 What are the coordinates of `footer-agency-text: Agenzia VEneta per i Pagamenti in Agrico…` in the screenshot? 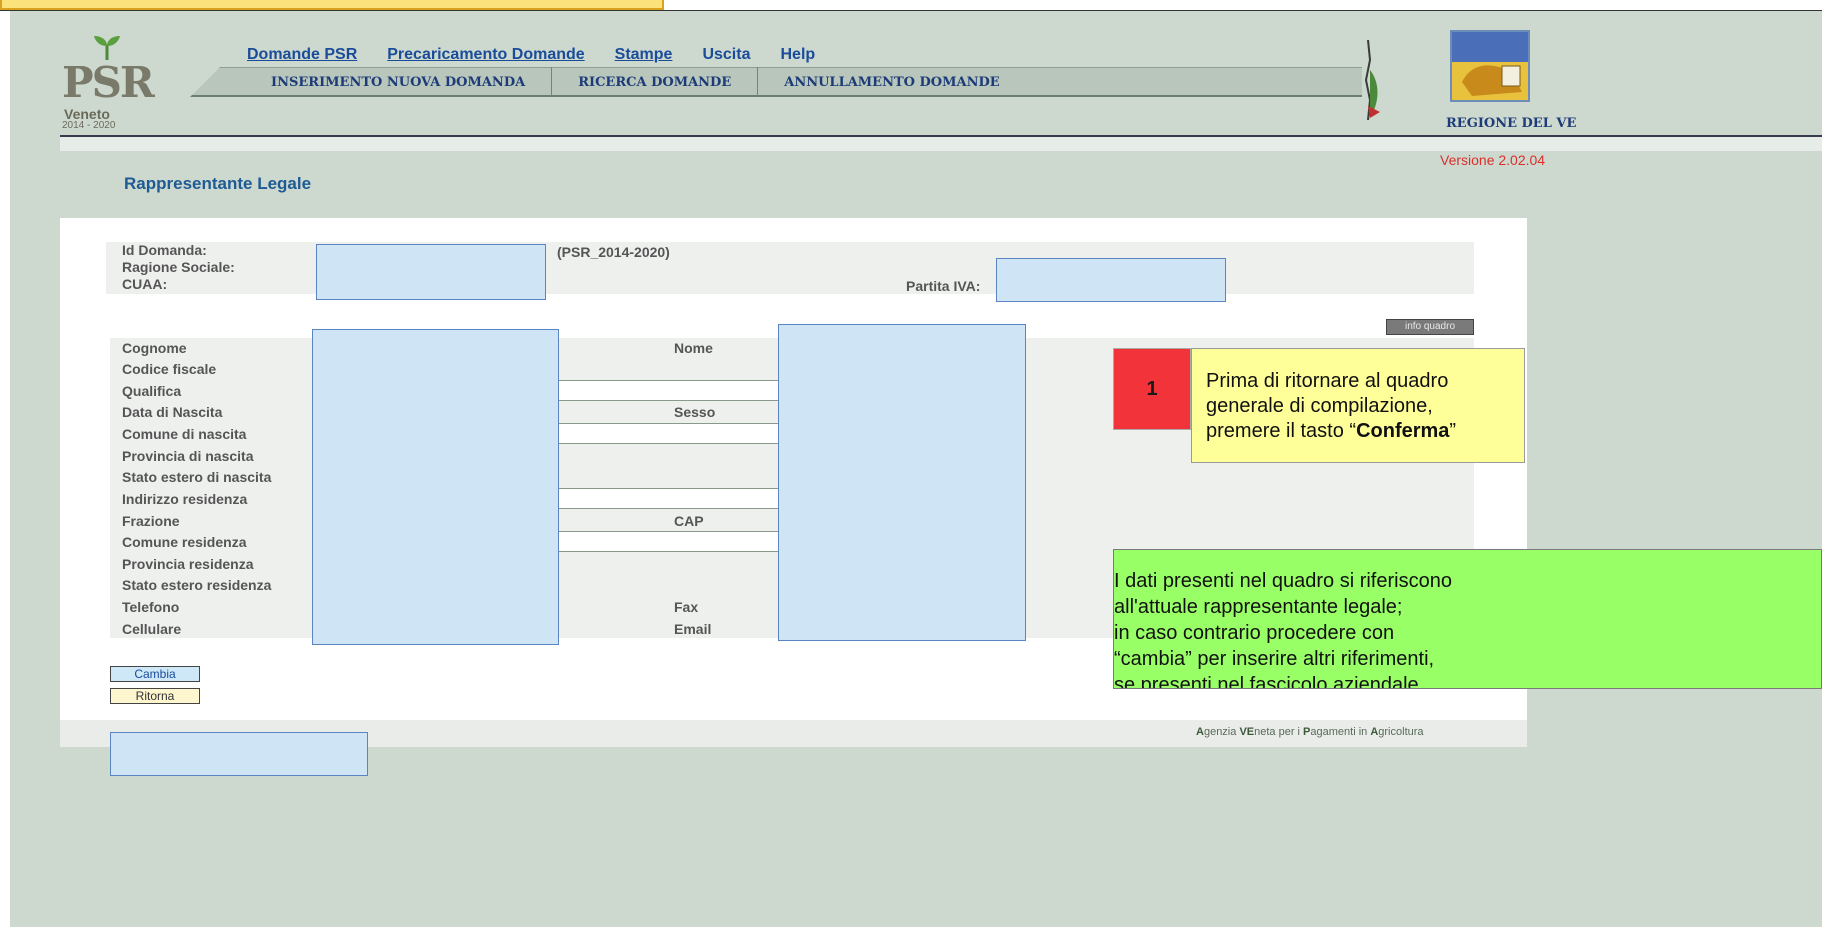 It's located at (1310, 732).